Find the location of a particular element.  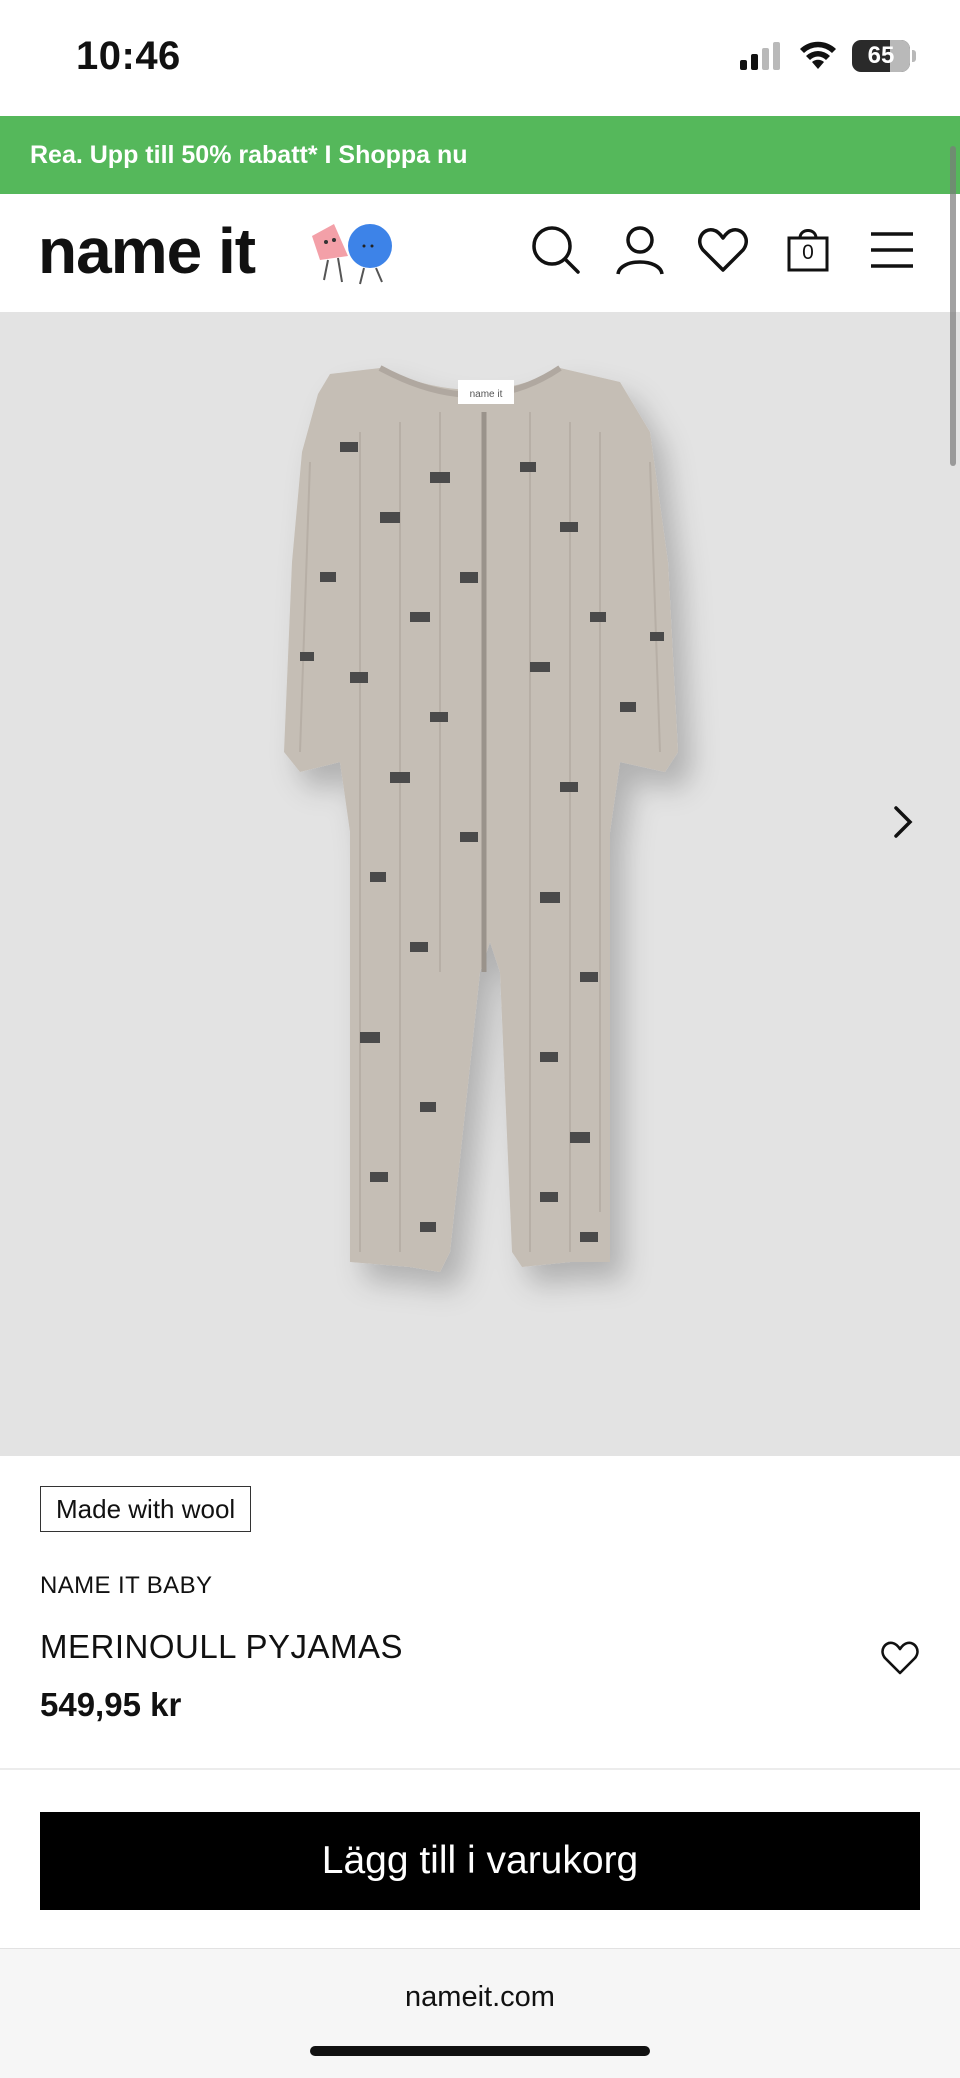

account-button is located at coordinates (640, 250).